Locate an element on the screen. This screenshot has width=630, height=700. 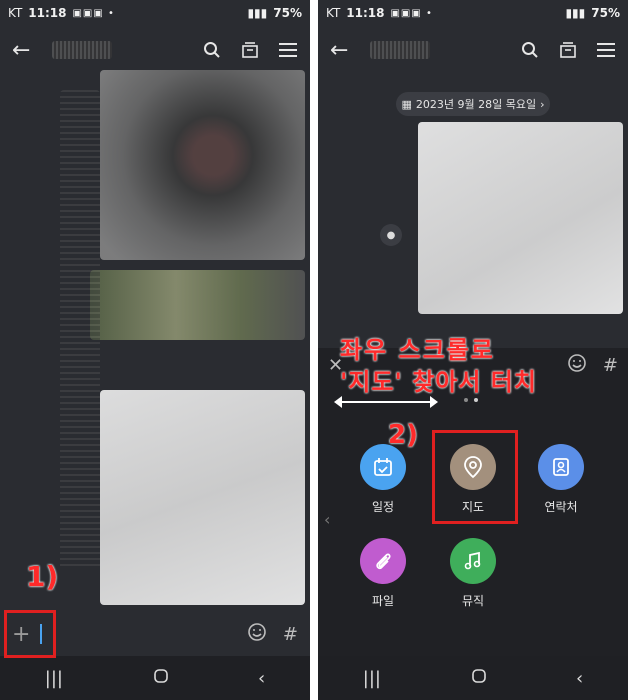
attach-music: 뮤직 is located at coordinates (473, 573).